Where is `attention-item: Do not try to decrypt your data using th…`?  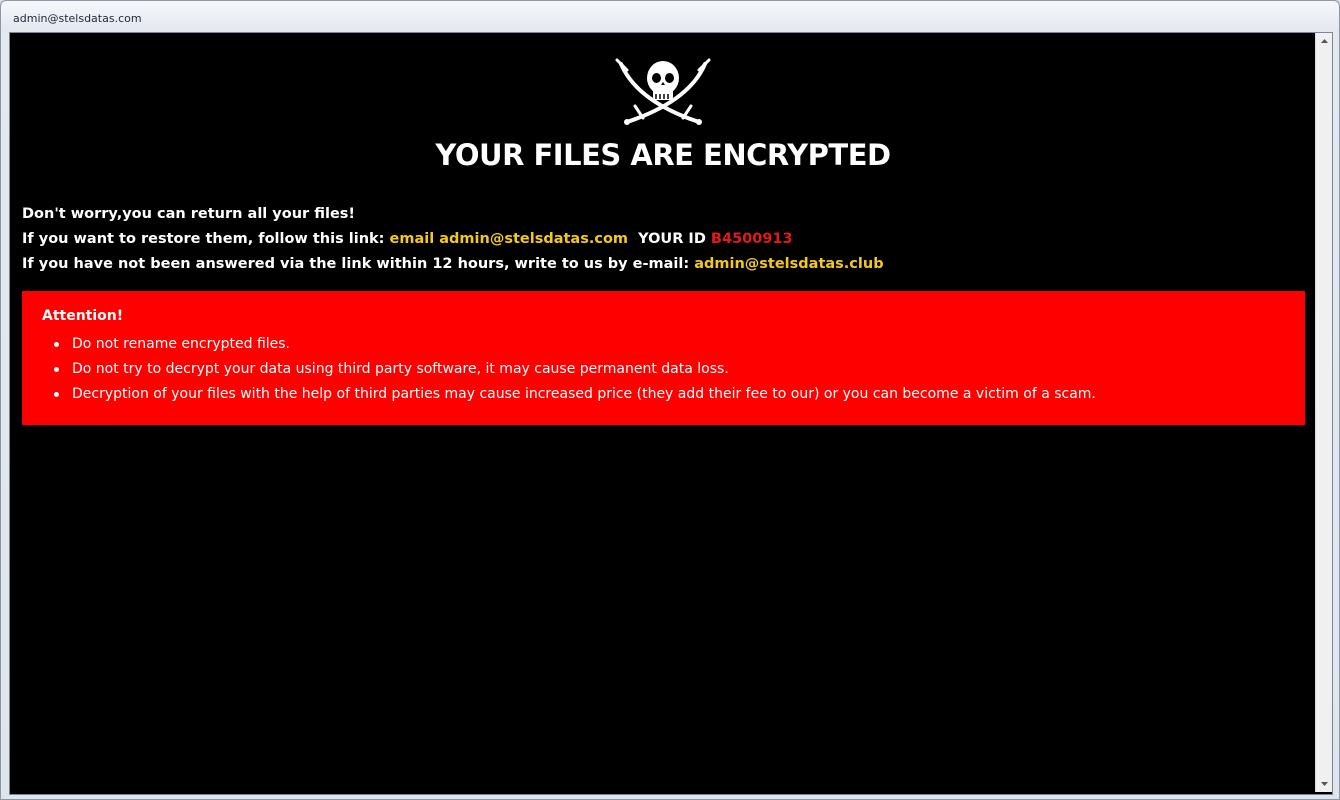
attention-item: Do not try to decrypt your data using th… is located at coordinates (569, 372).